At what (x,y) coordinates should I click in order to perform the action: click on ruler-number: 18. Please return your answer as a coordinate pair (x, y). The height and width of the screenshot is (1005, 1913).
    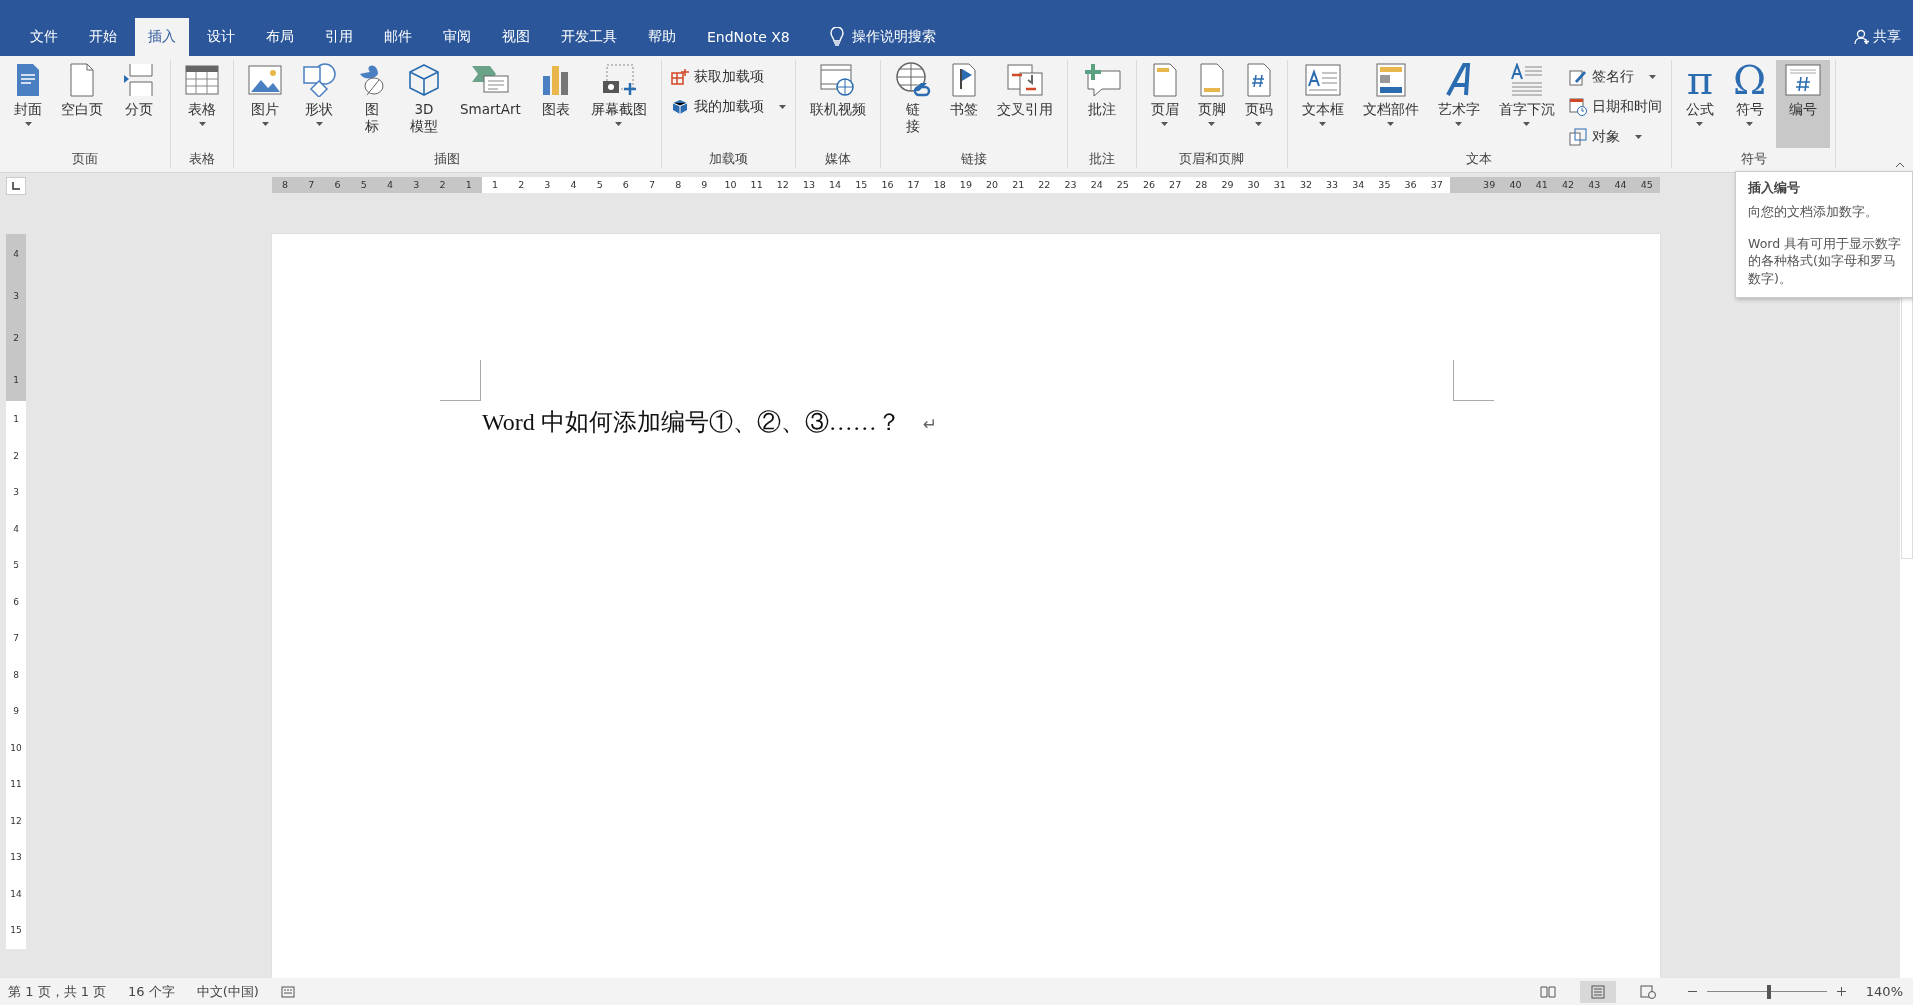
    Looking at the image, I should click on (939, 185).